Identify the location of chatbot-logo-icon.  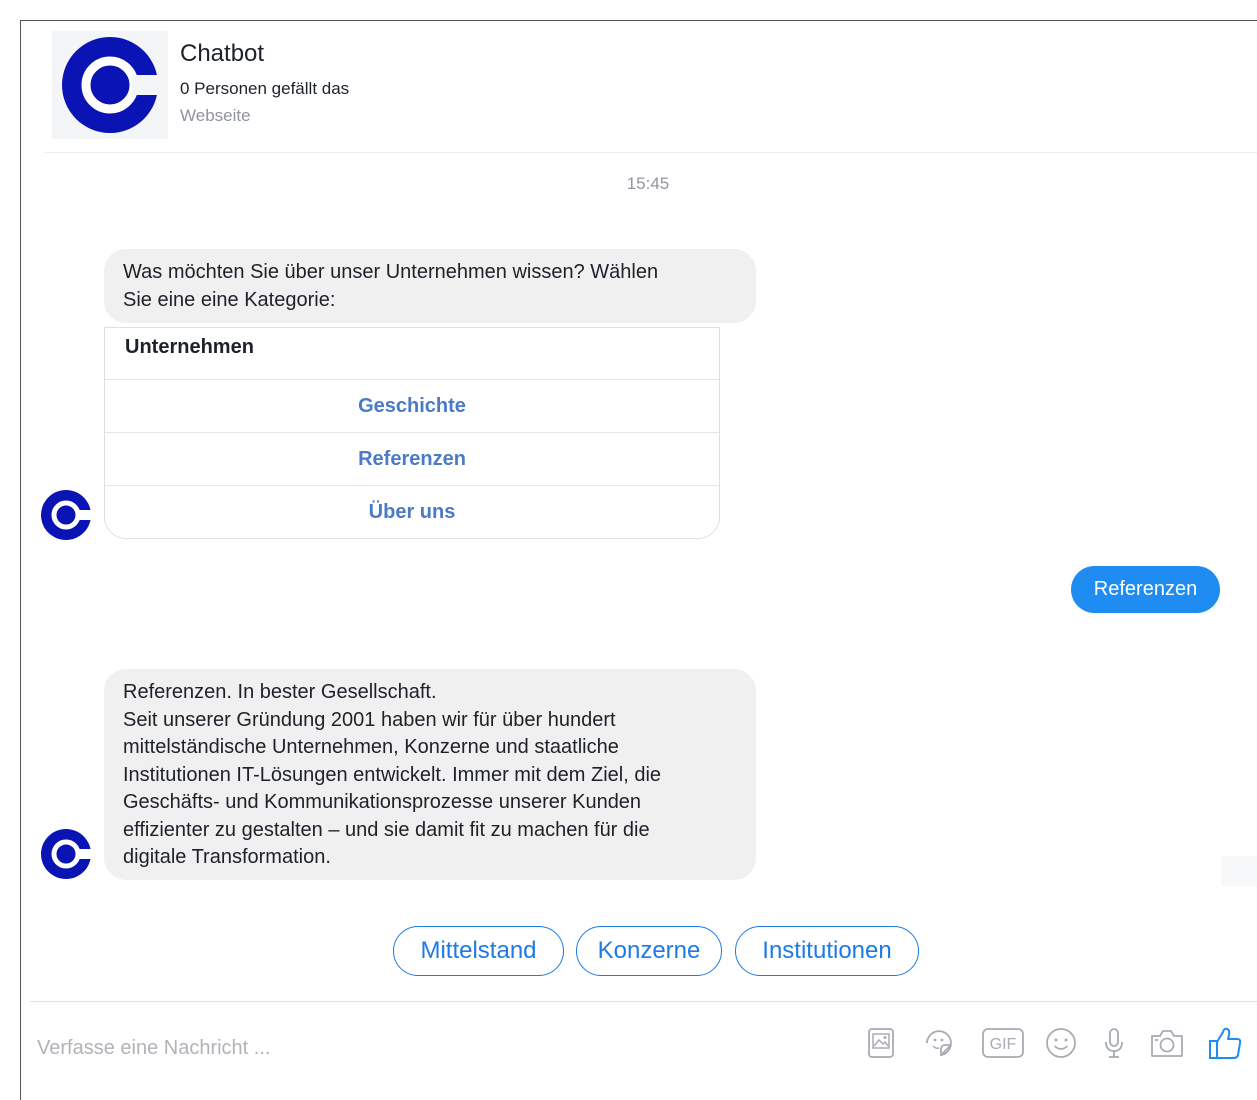
(111, 85).